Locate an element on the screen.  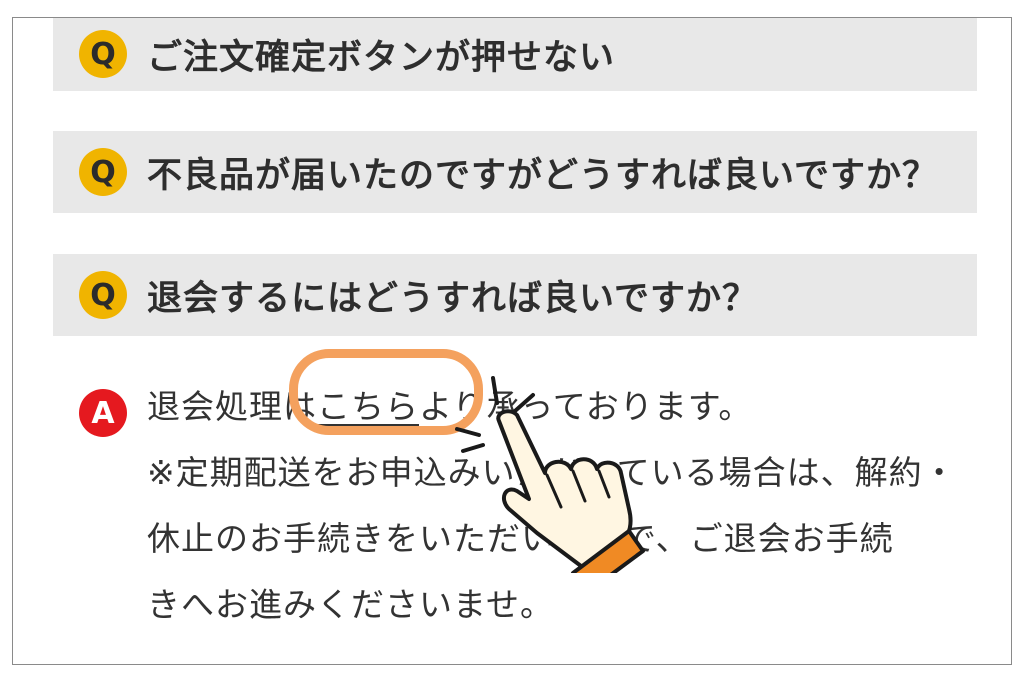
faq-question-withdraw: Q 退会するにはどうすれば良いですか？ is located at coordinates (515, 295).